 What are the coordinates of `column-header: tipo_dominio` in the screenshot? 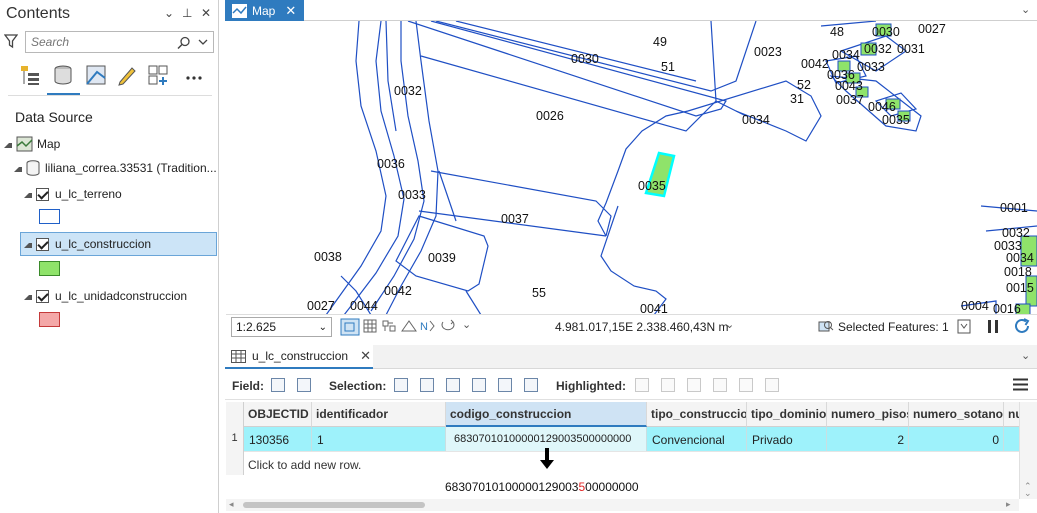 It's located at (787, 414).